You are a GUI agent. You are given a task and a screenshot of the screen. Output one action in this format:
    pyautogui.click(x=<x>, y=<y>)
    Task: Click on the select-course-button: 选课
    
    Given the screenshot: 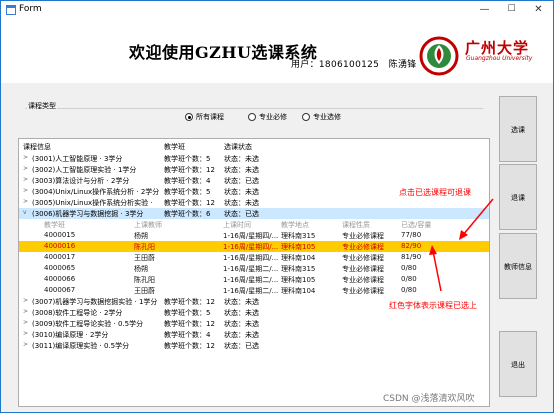 What is the action you would take?
    pyautogui.click(x=518, y=129)
    